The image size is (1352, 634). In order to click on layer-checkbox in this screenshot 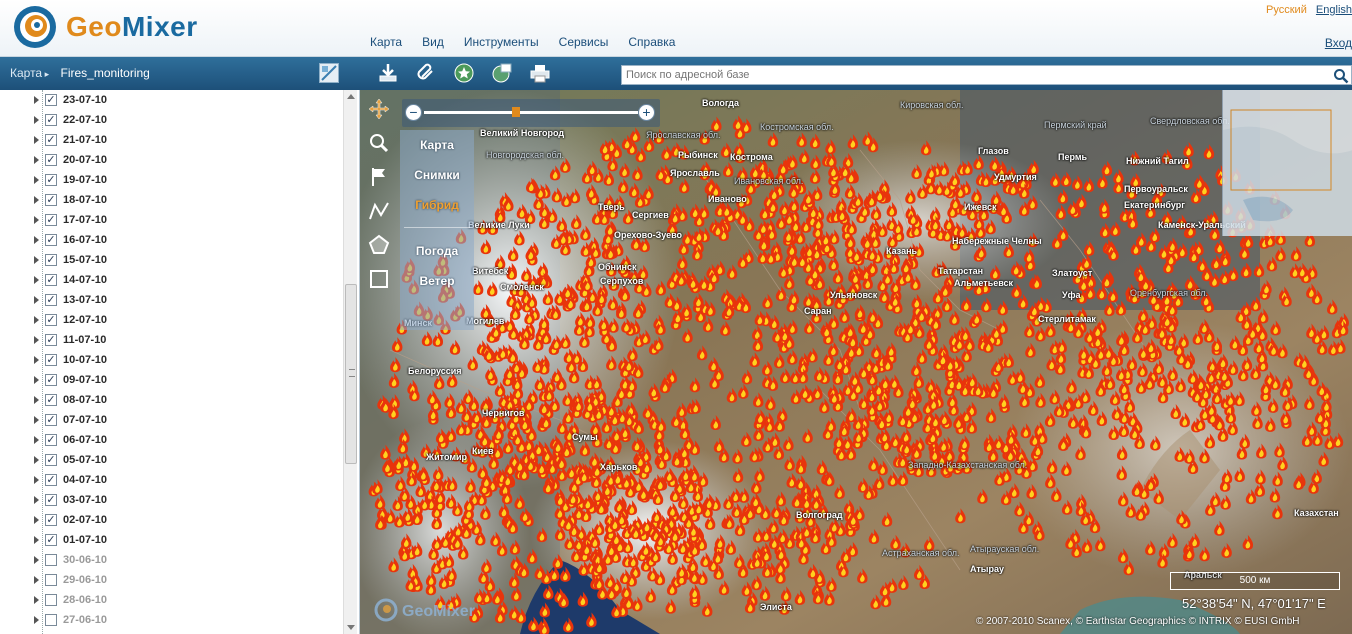, I will do `click(51, 560)`.